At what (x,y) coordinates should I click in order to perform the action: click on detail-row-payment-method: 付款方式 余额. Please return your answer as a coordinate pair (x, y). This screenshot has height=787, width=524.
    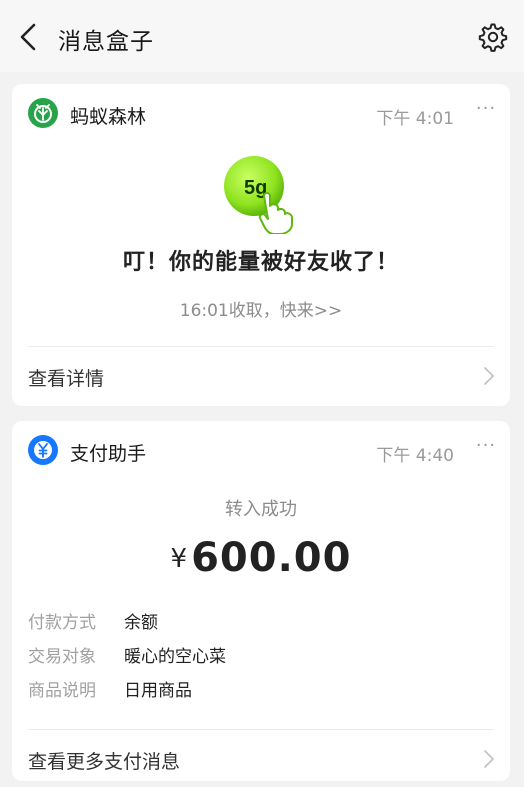
    Looking at the image, I should click on (93, 621).